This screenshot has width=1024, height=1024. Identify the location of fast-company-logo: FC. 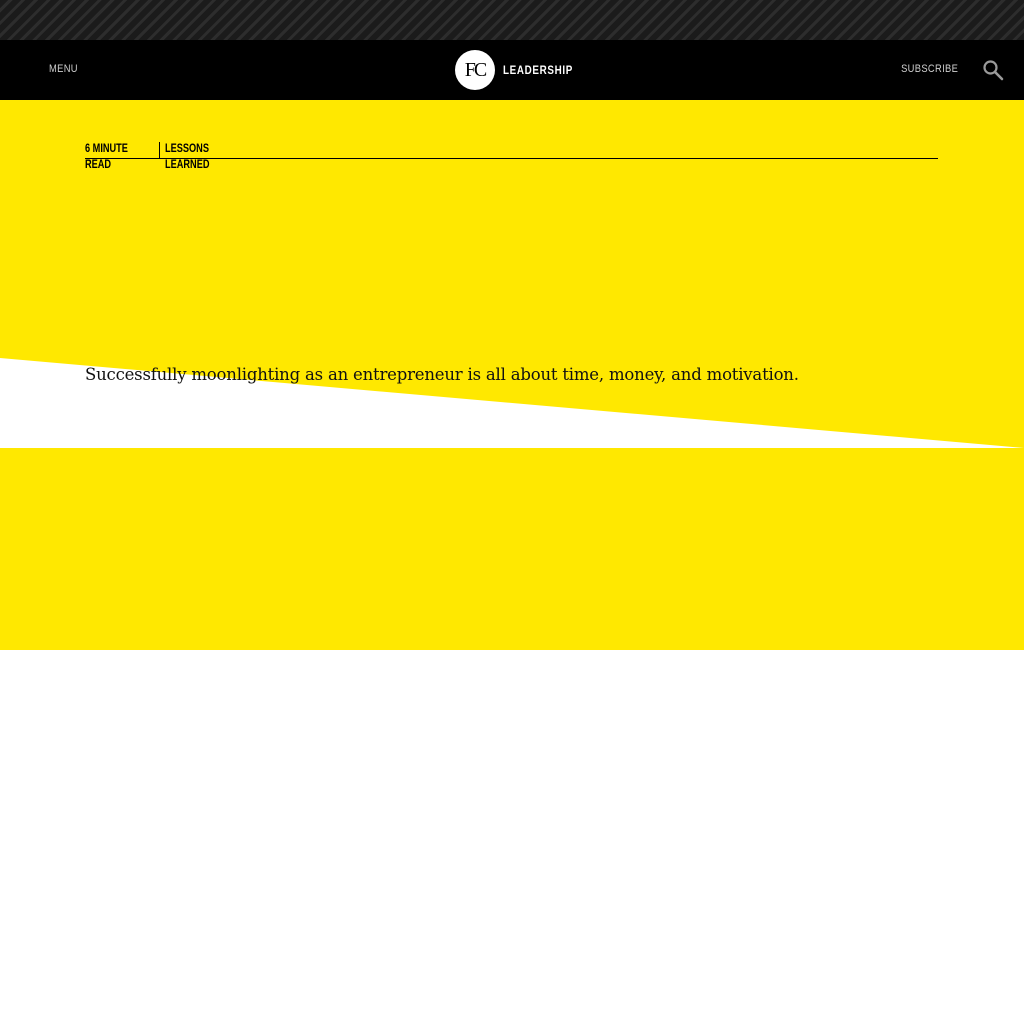
(475, 70).